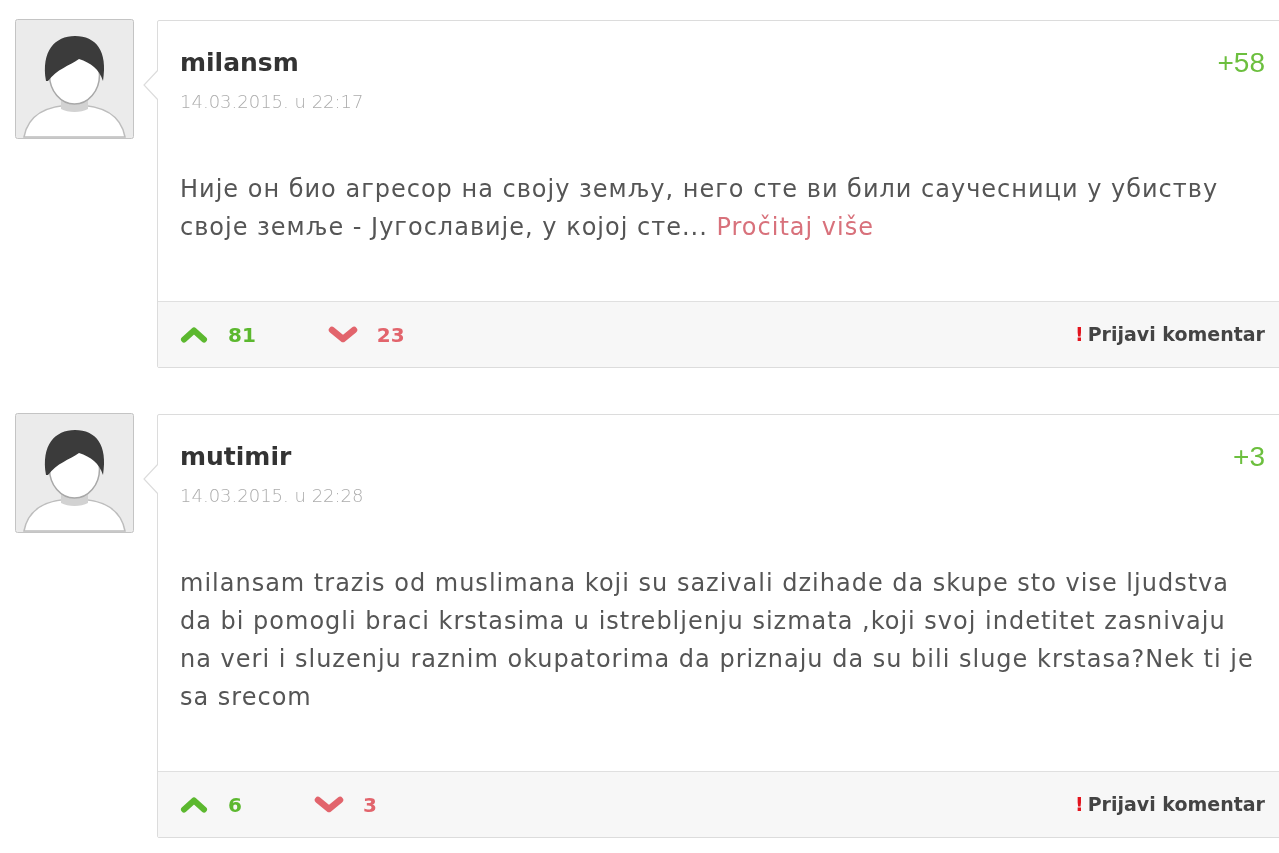 This screenshot has width=1279, height=853. I want to click on username: mutimir, so click(236, 457).